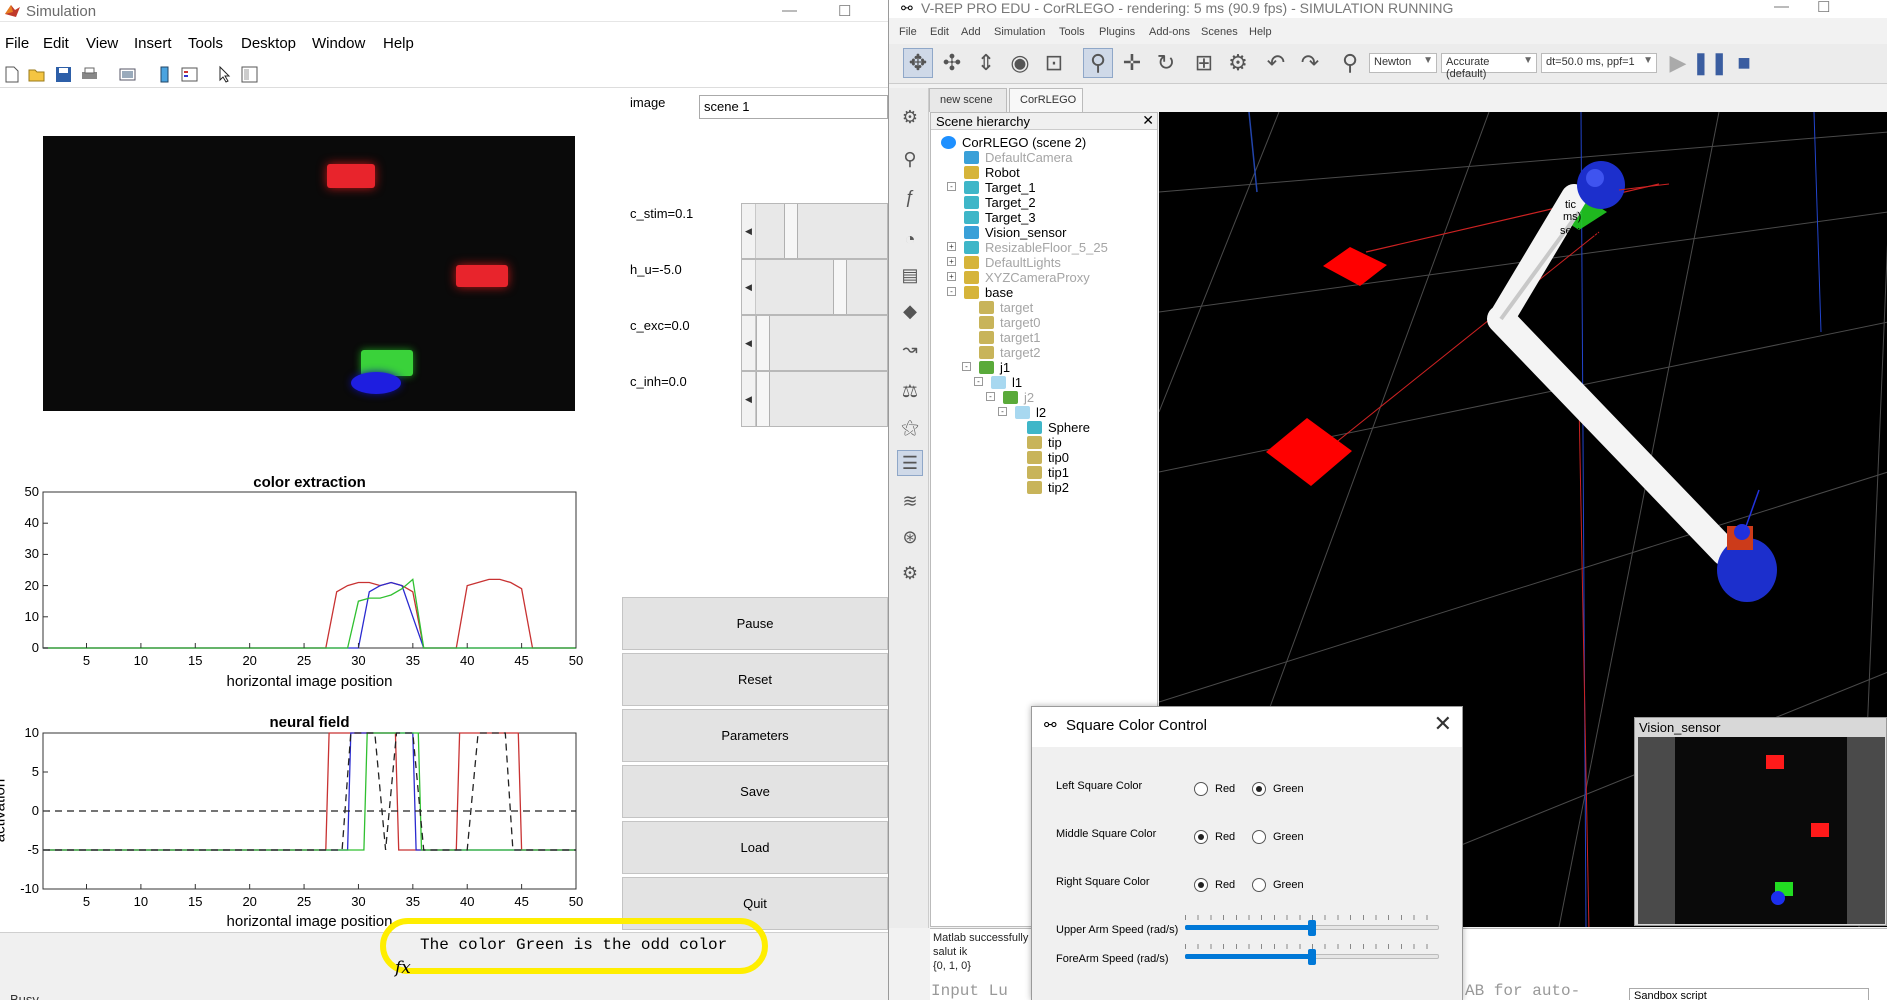 This screenshot has width=1887, height=1000. I want to click on open-folder-icon, so click(36, 74).